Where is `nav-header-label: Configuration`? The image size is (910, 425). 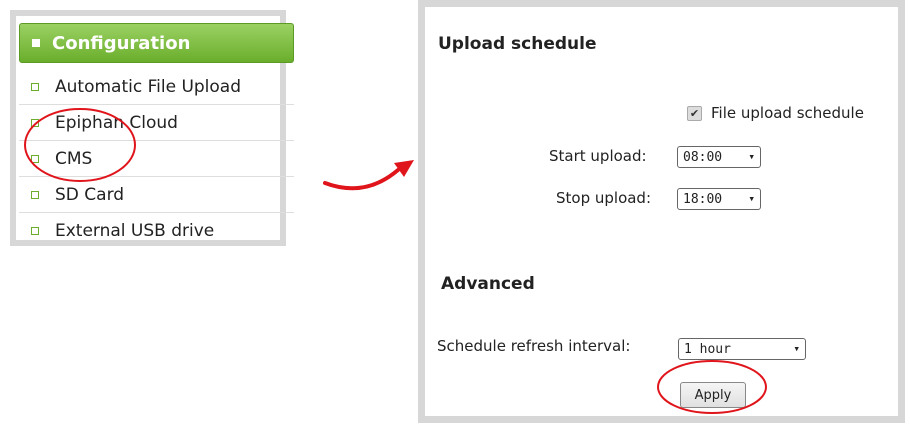 nav-header-label: Configuration is located at coordinates (121, 43).